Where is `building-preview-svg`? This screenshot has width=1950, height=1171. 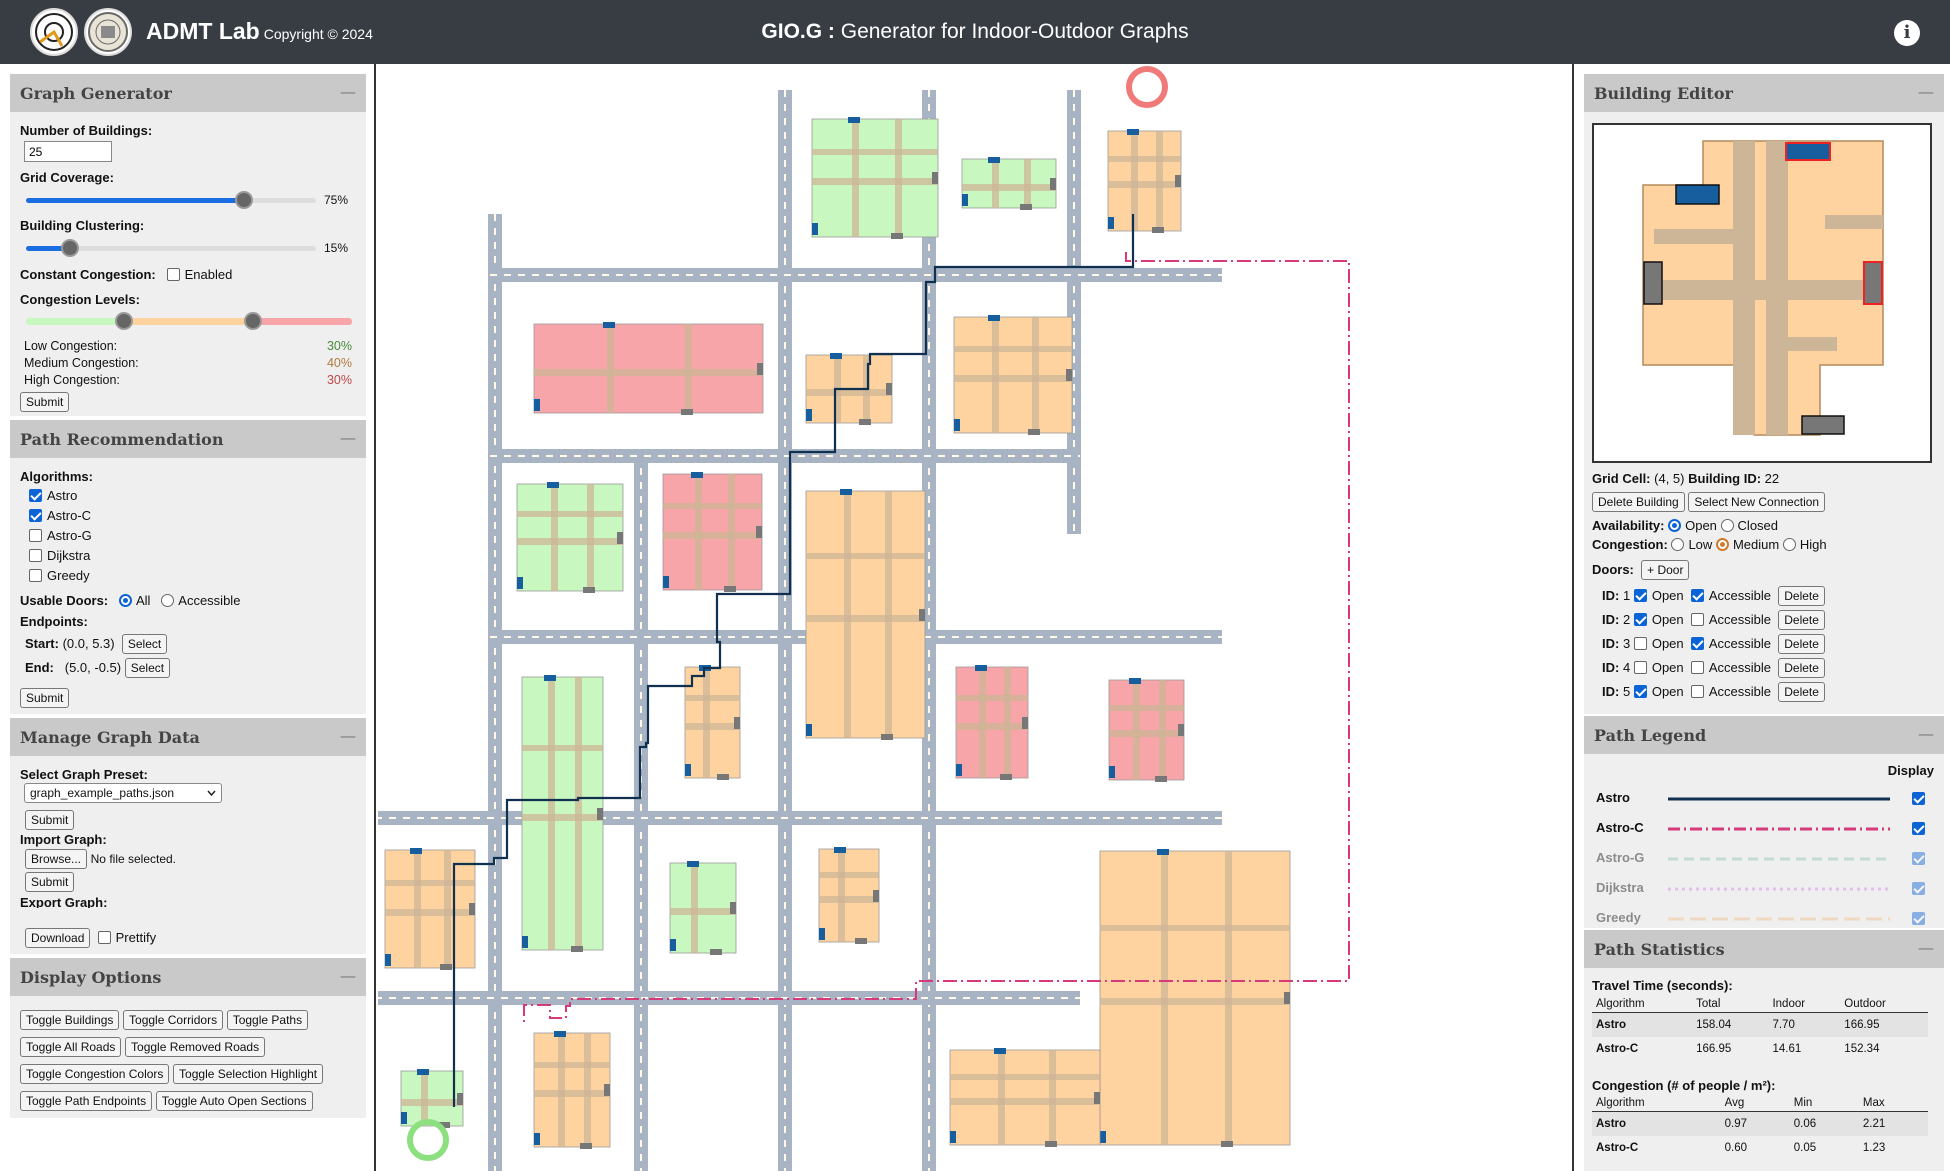
building-preview-svg is located at coordinates (1762, 293).